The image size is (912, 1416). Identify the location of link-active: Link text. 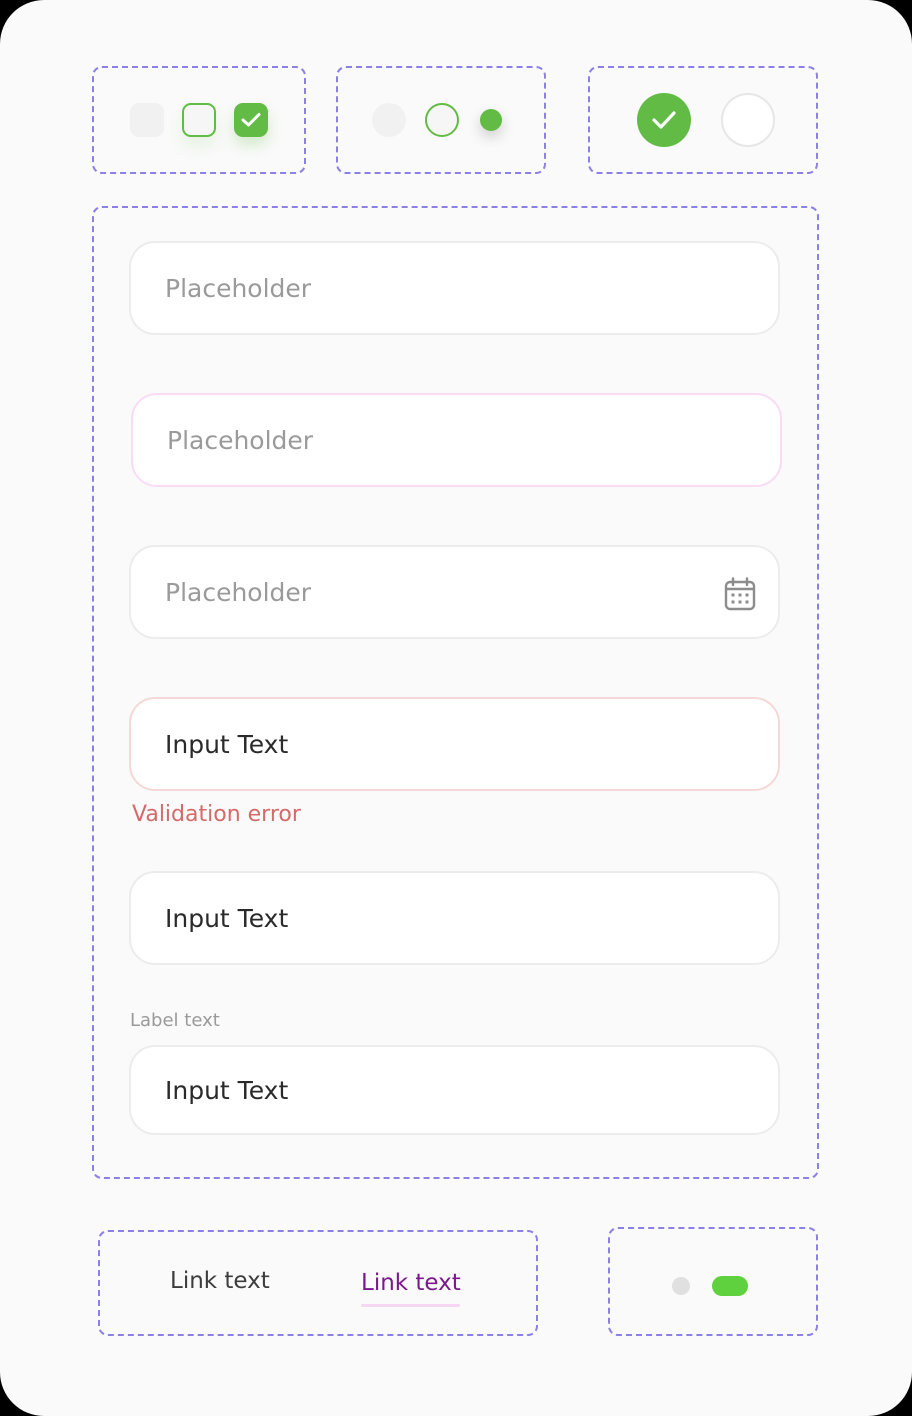
(411, 1283).